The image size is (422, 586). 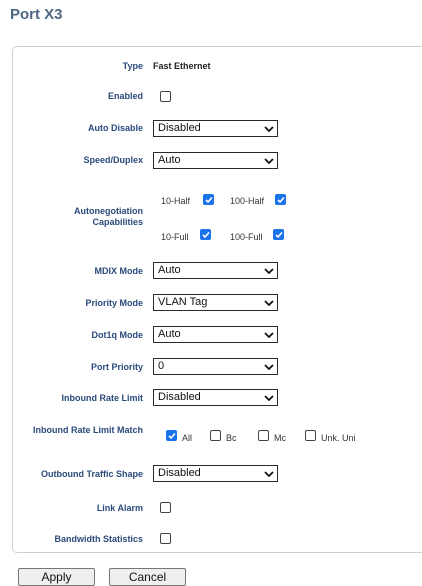 What do you see at coordinates (36, 14) in the screenshot?
I see `page-title: Port X3` at bounding box center [36, 14].